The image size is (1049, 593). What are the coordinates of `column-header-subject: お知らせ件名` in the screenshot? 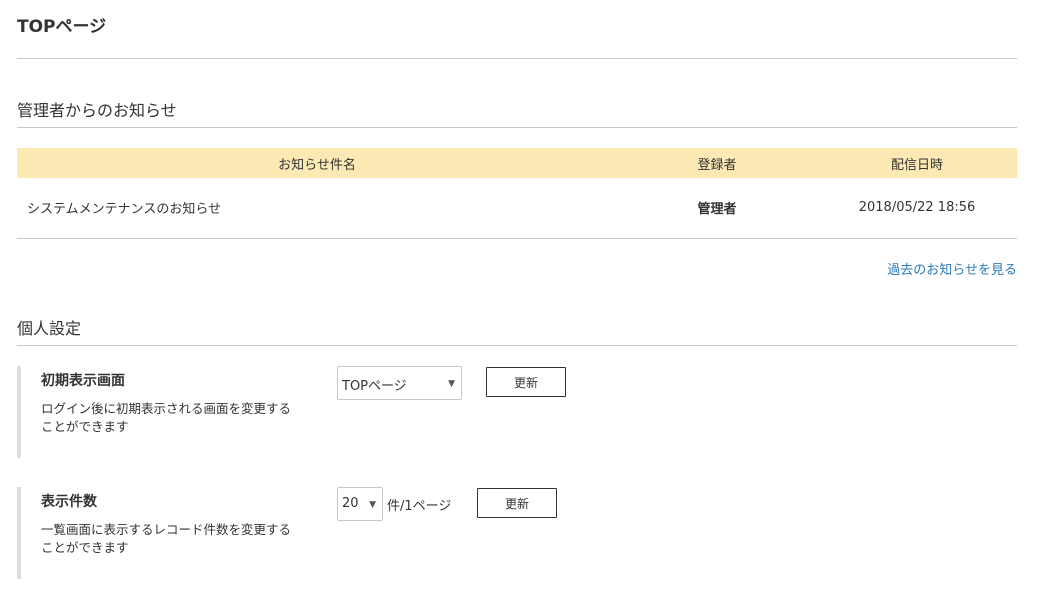 It's located at (317, 163).